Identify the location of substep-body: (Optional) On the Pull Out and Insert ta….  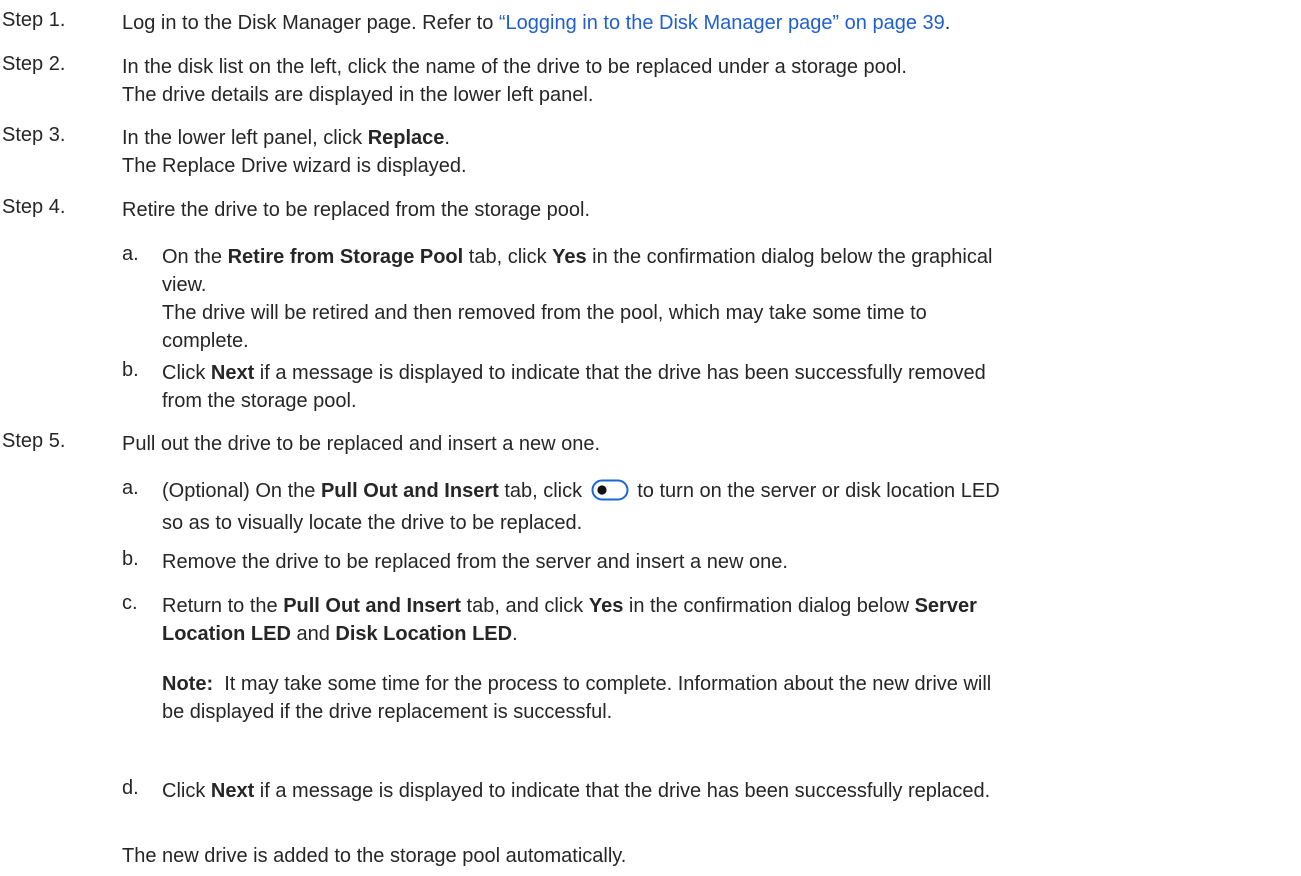
(727, 507).